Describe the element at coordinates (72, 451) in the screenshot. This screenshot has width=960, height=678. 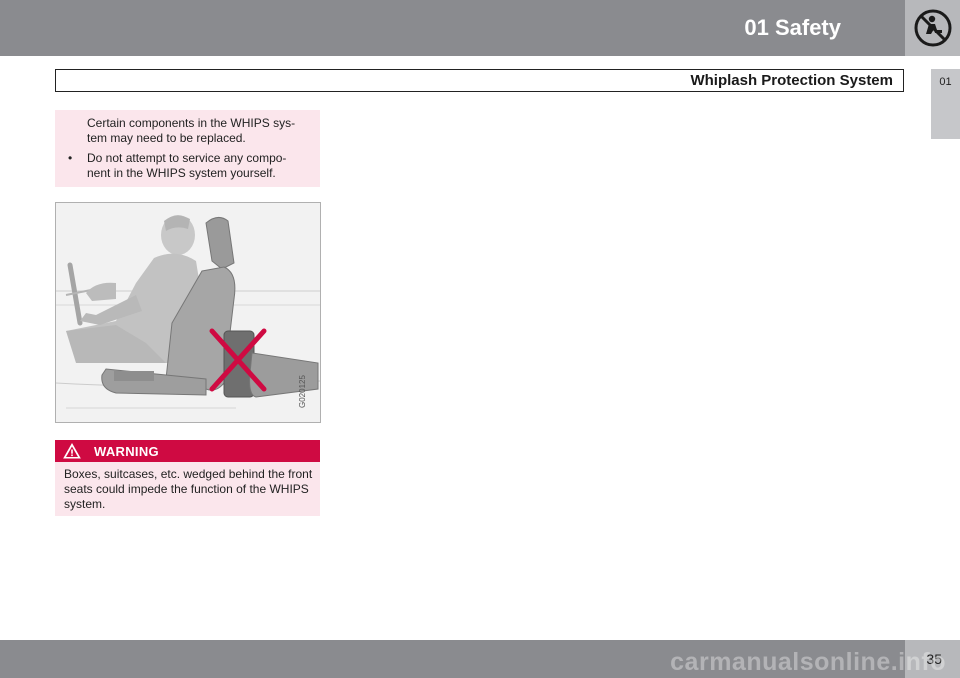
I see `warning-triangle-icon` at that location.